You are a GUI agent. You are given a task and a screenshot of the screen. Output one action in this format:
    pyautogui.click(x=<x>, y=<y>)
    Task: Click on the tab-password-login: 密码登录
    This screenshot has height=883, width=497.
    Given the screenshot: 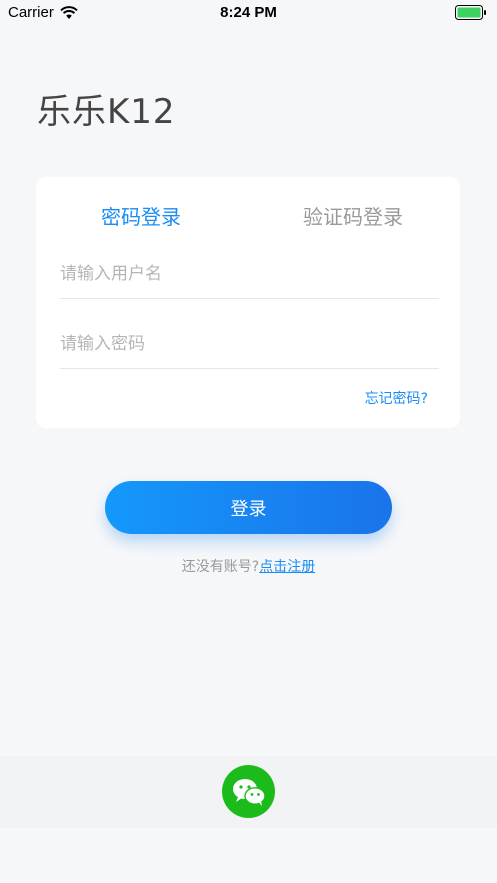 What is the action you would take?
    pyautogui.click(x=141, y=215)
    